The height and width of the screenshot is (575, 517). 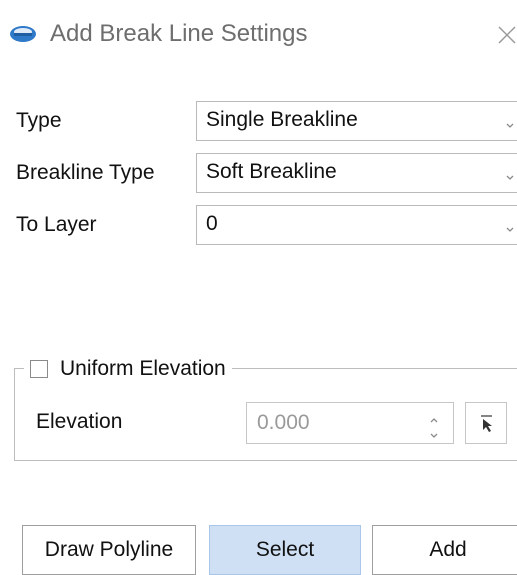 What do you see at coordinates (271, 171) in the screenshot?
I see `breakline-type-select-value: Soft Breakline` at bounding box center [271, 171].